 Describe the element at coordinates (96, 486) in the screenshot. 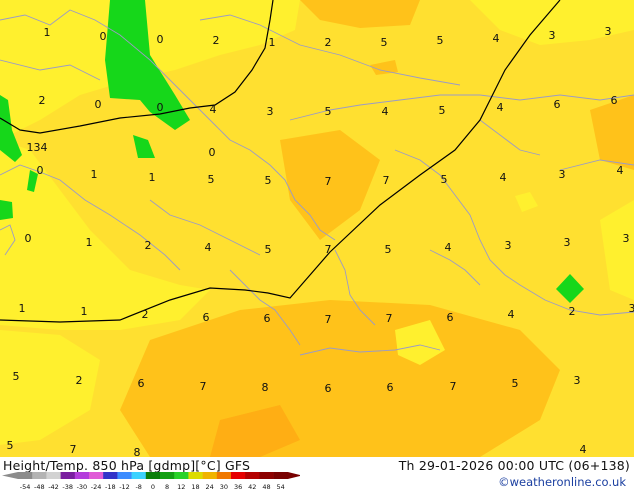

I see `scale-tick-label: -24` at that location.